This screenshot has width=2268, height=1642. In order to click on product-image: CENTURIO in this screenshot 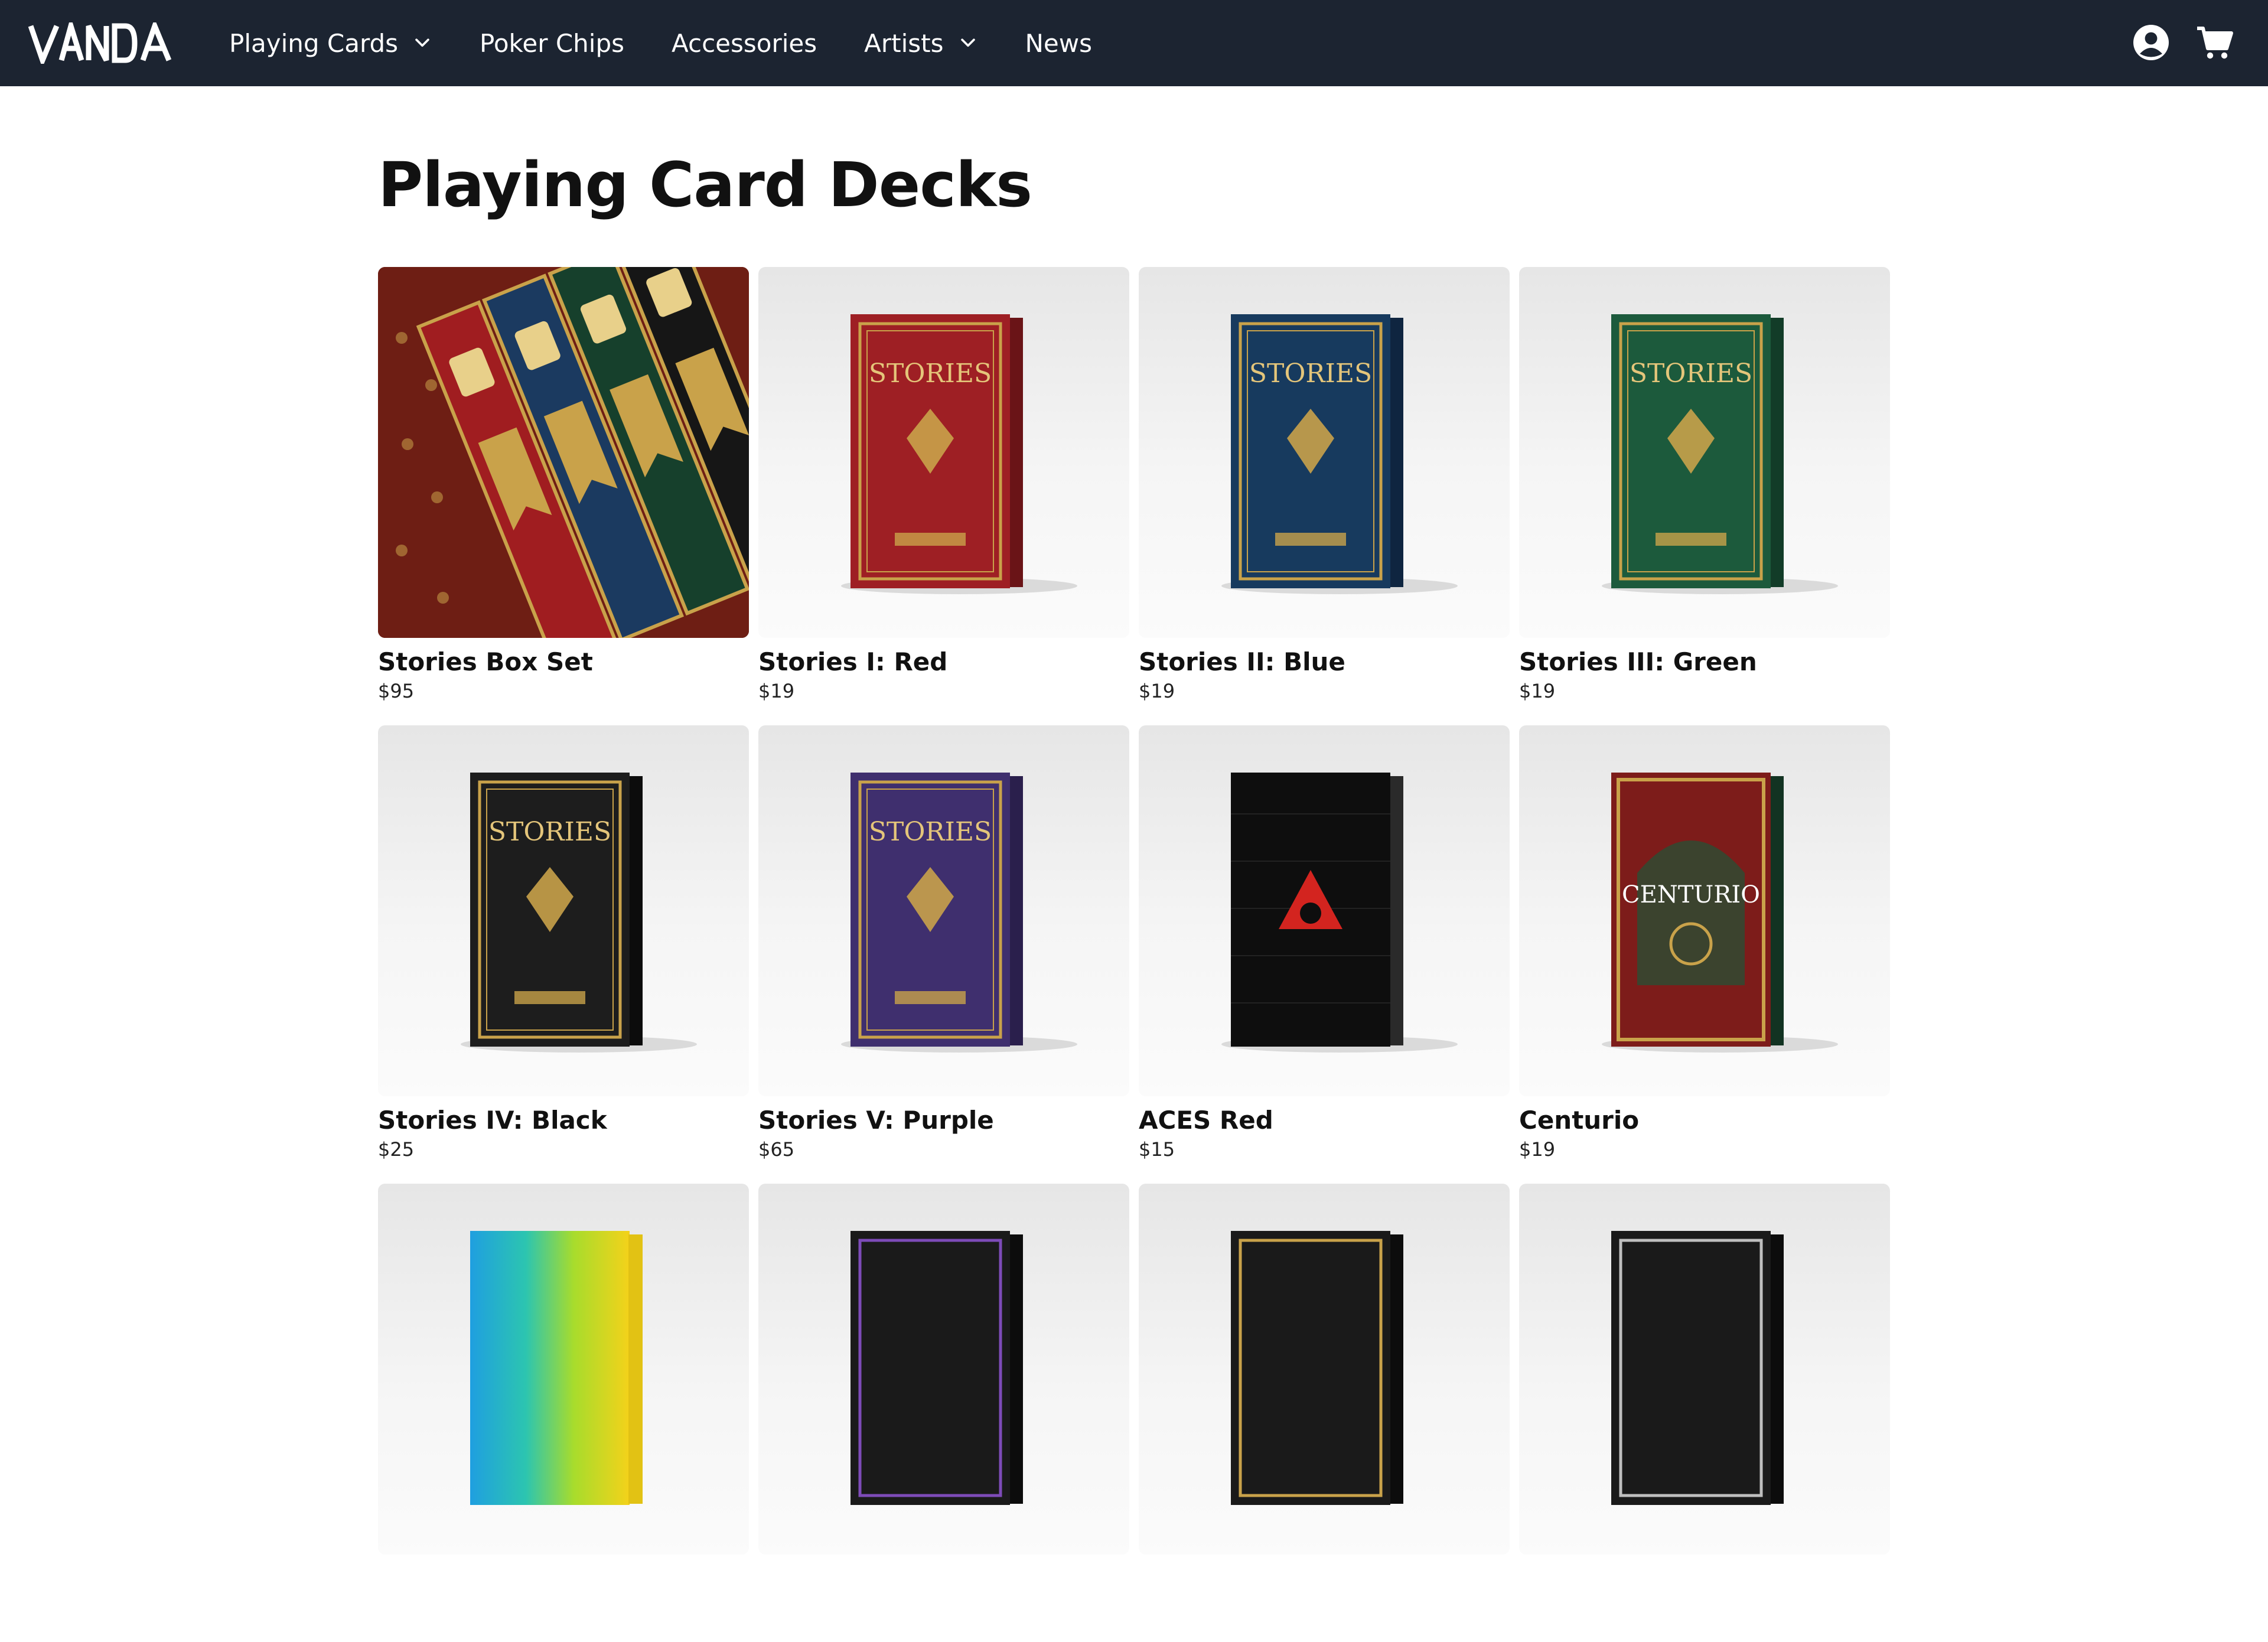, I will do `click(1704, 910)`.